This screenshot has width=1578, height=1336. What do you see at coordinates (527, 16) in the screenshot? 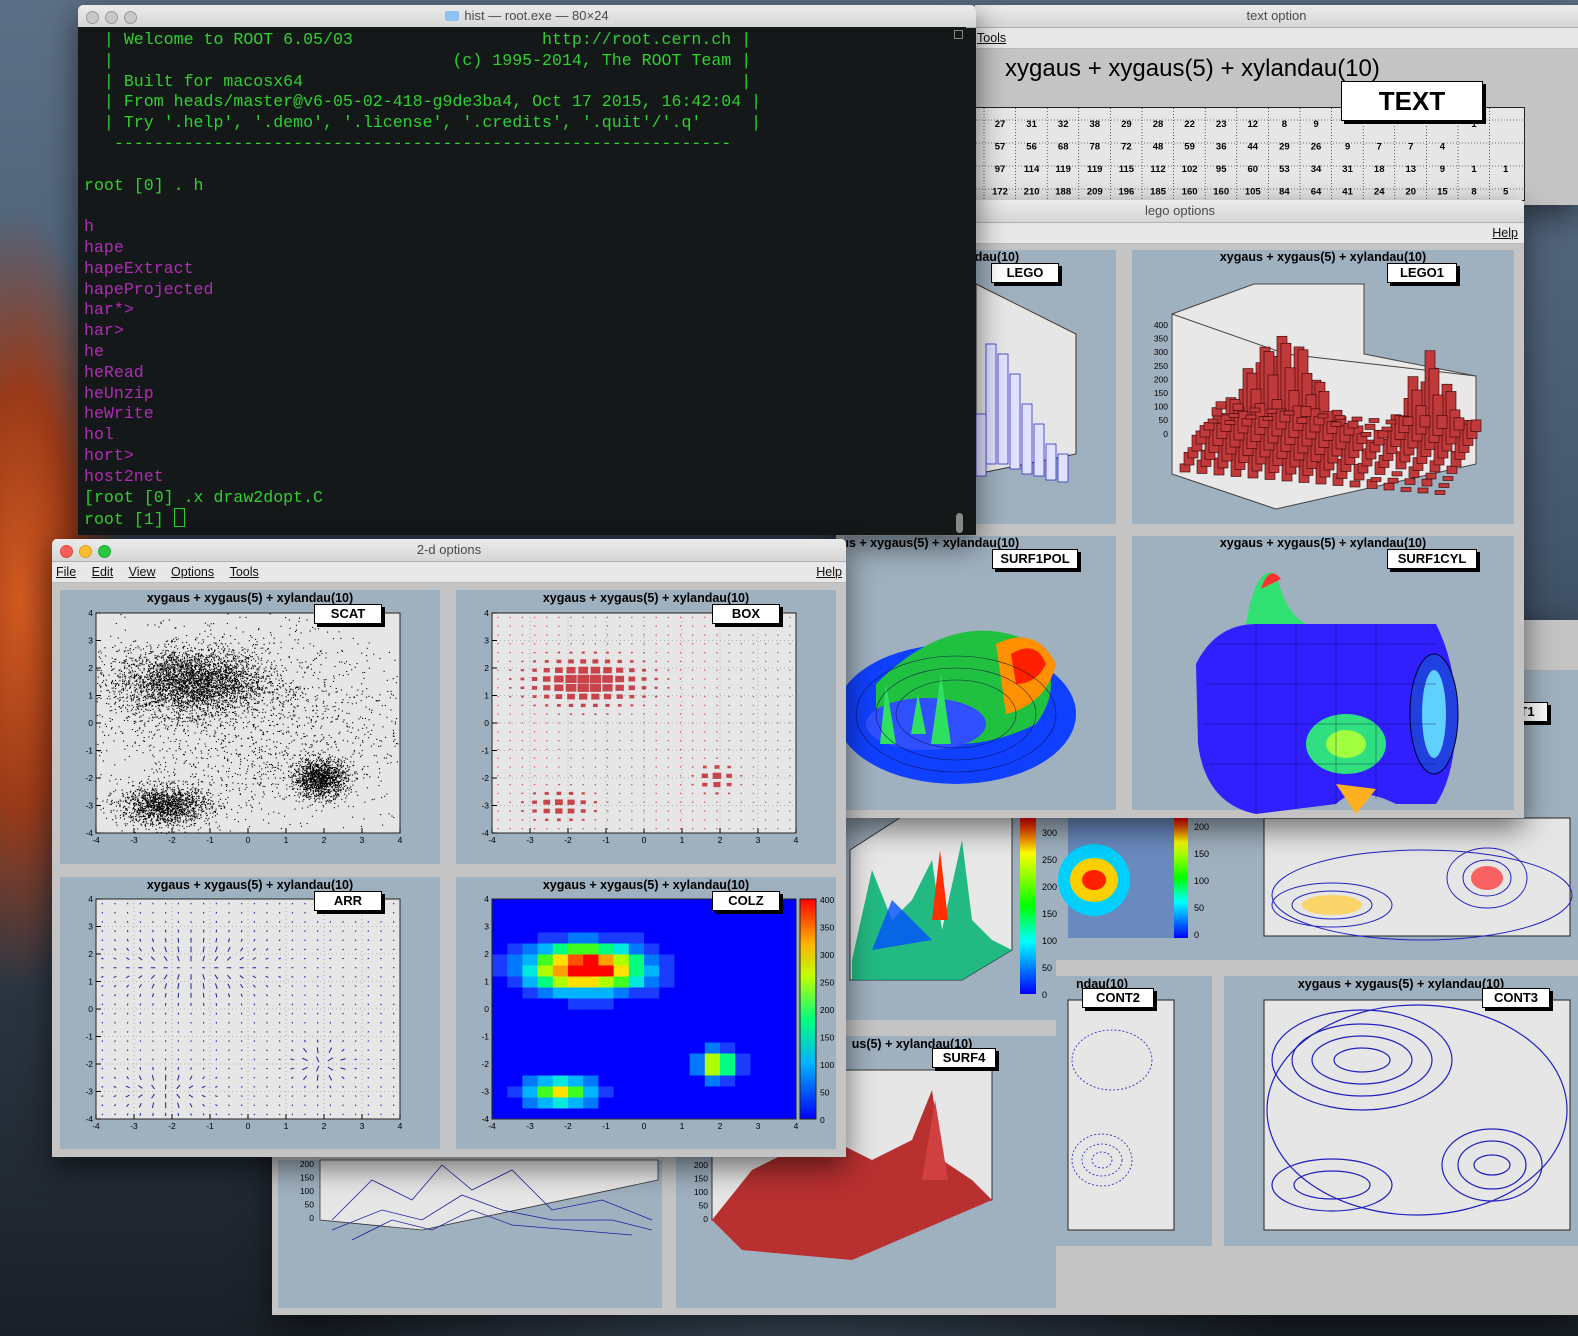
I see `terminal-titlebar: hist — root.exe — 80×24` at bounding box center [527, 16].